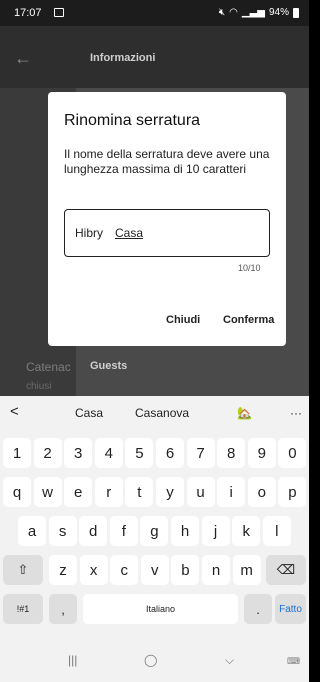 This screenshot has width=320, height=682. I want to click on key-l: l, so click(276, 531).